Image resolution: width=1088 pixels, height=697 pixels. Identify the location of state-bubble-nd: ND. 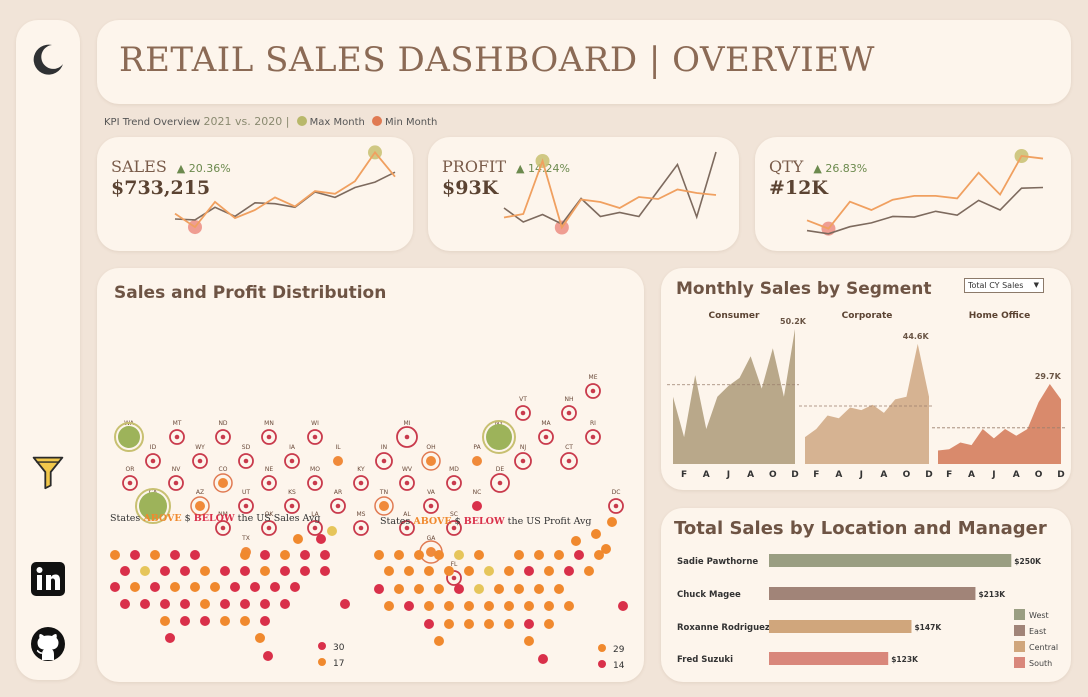
(223, 432).